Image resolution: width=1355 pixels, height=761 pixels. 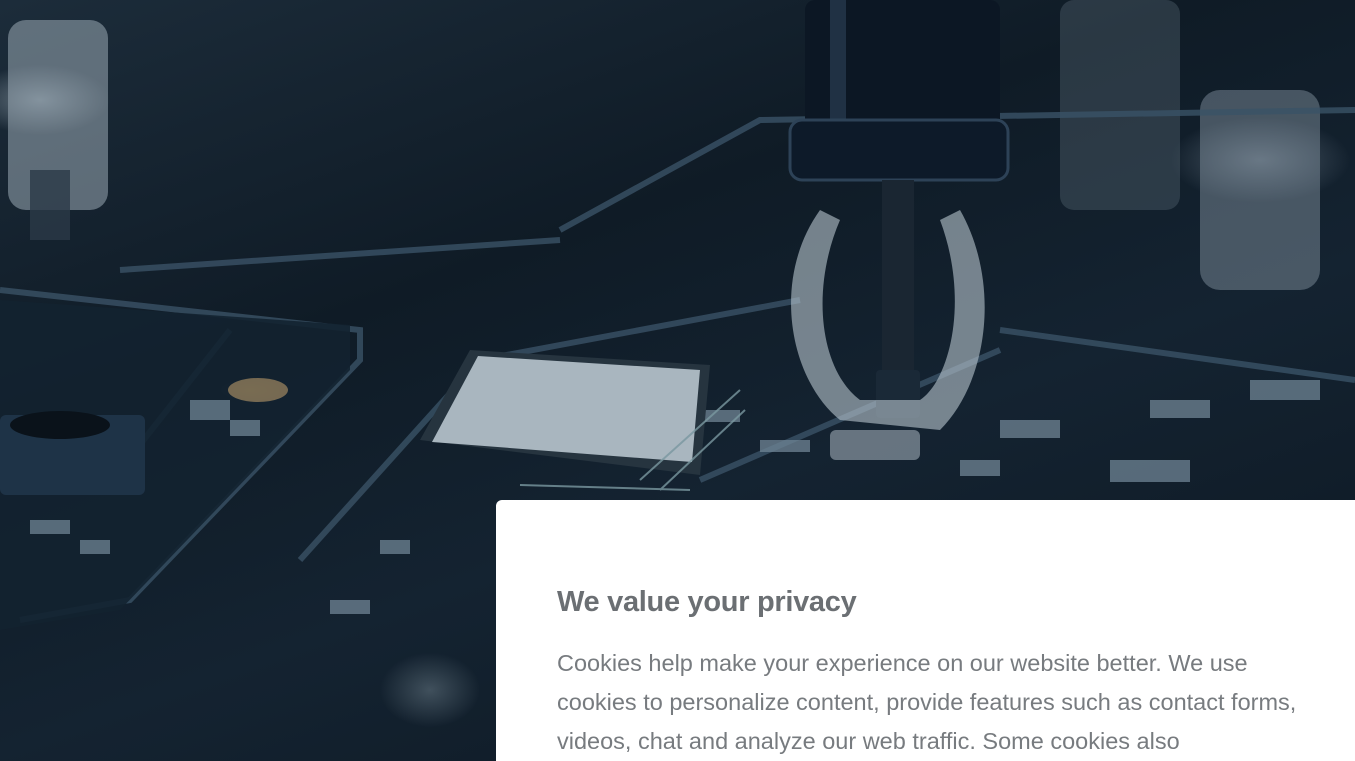 I want to click on robot-arm-shaft, so click(x=898, y=280).